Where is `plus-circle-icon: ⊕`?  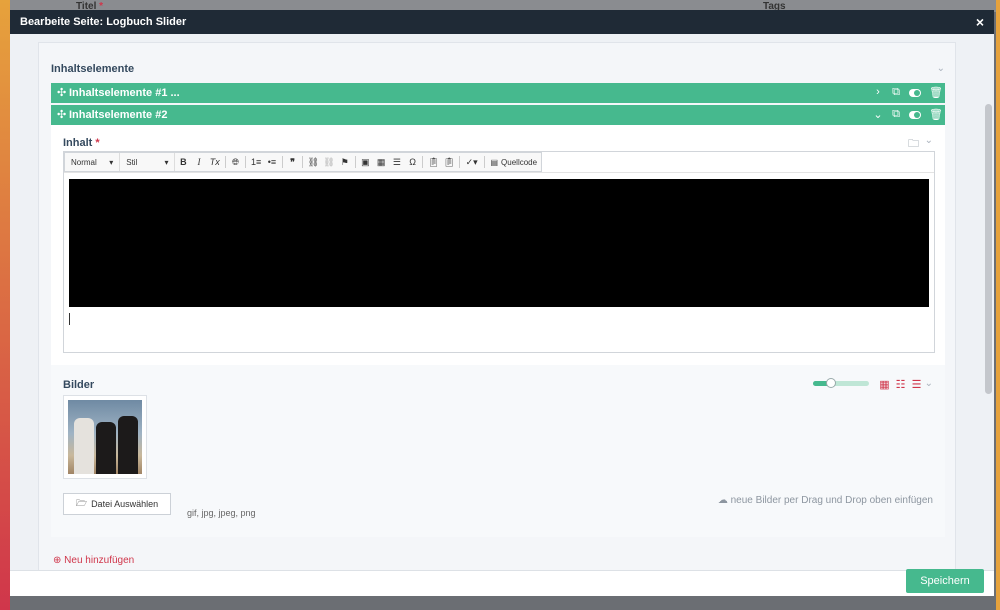 plus-circle-icon: ⊕ is located at coordinates (57, 560).